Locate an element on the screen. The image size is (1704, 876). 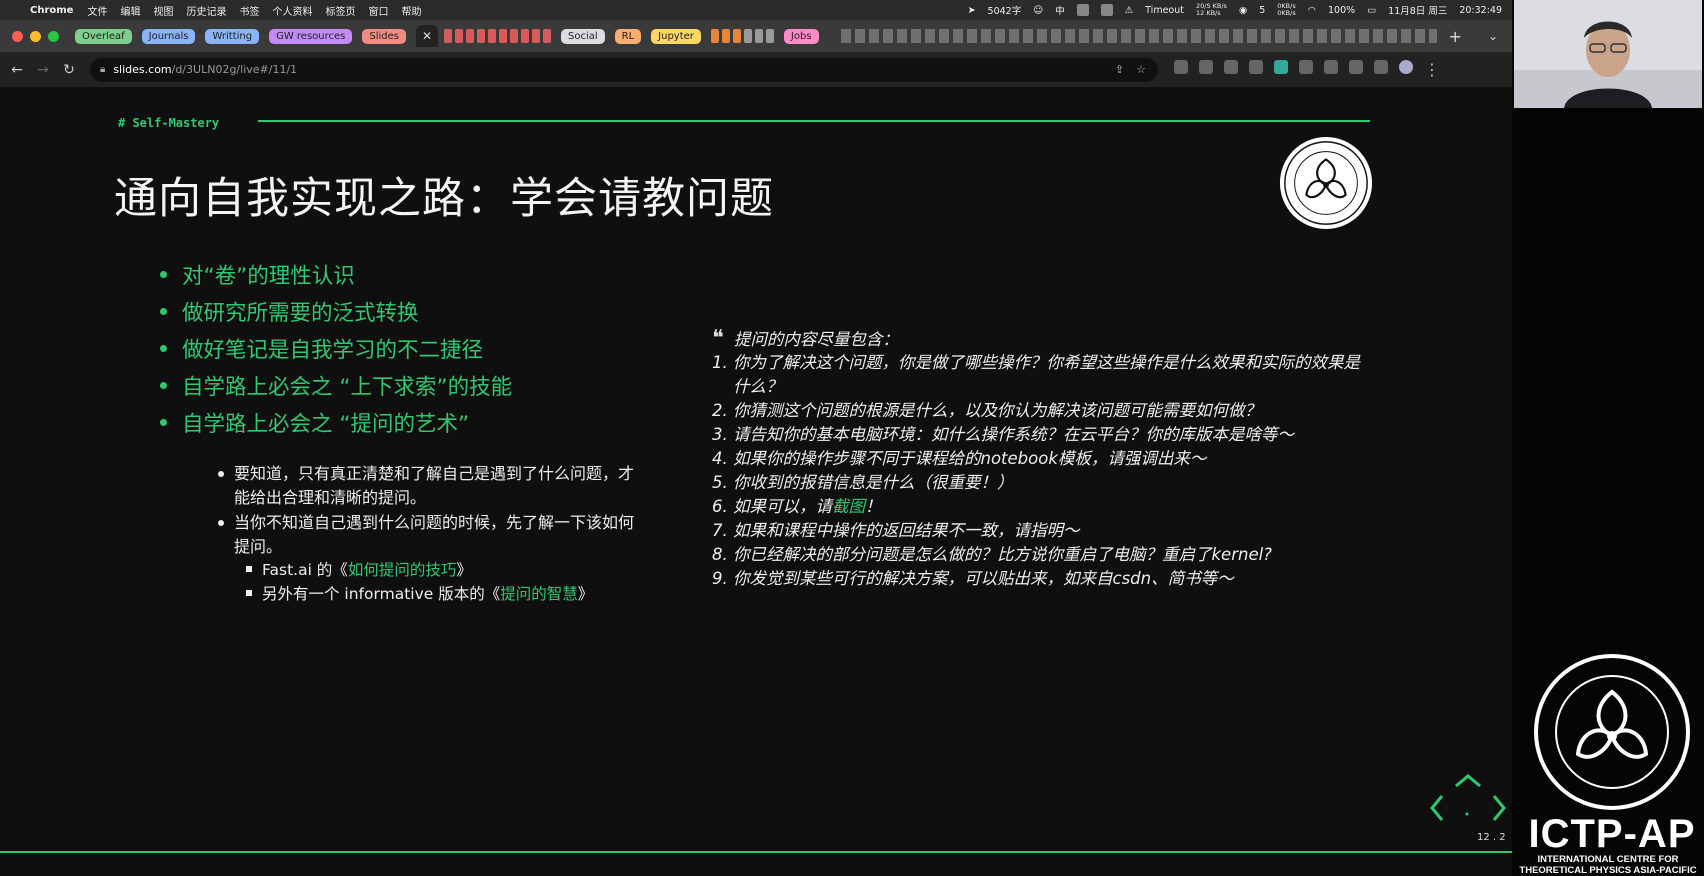
new-tab-plus-icon: + is located at coordinates (1455, 36).